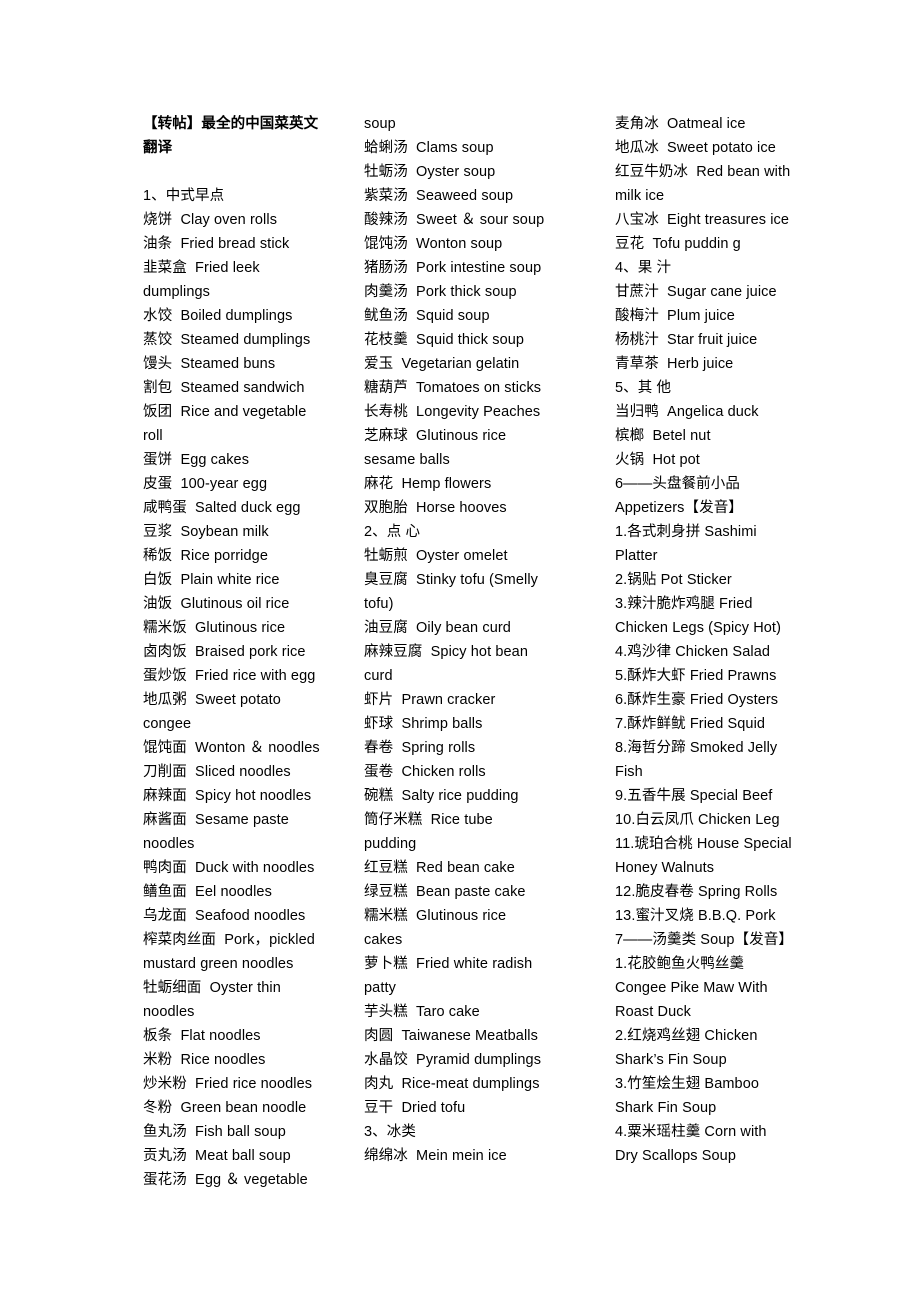  What do you see at coordinates (205, 556) in the screenshot?
I see `text-line: 稀饭 Rice porridge` at bounding box center [205, 556].